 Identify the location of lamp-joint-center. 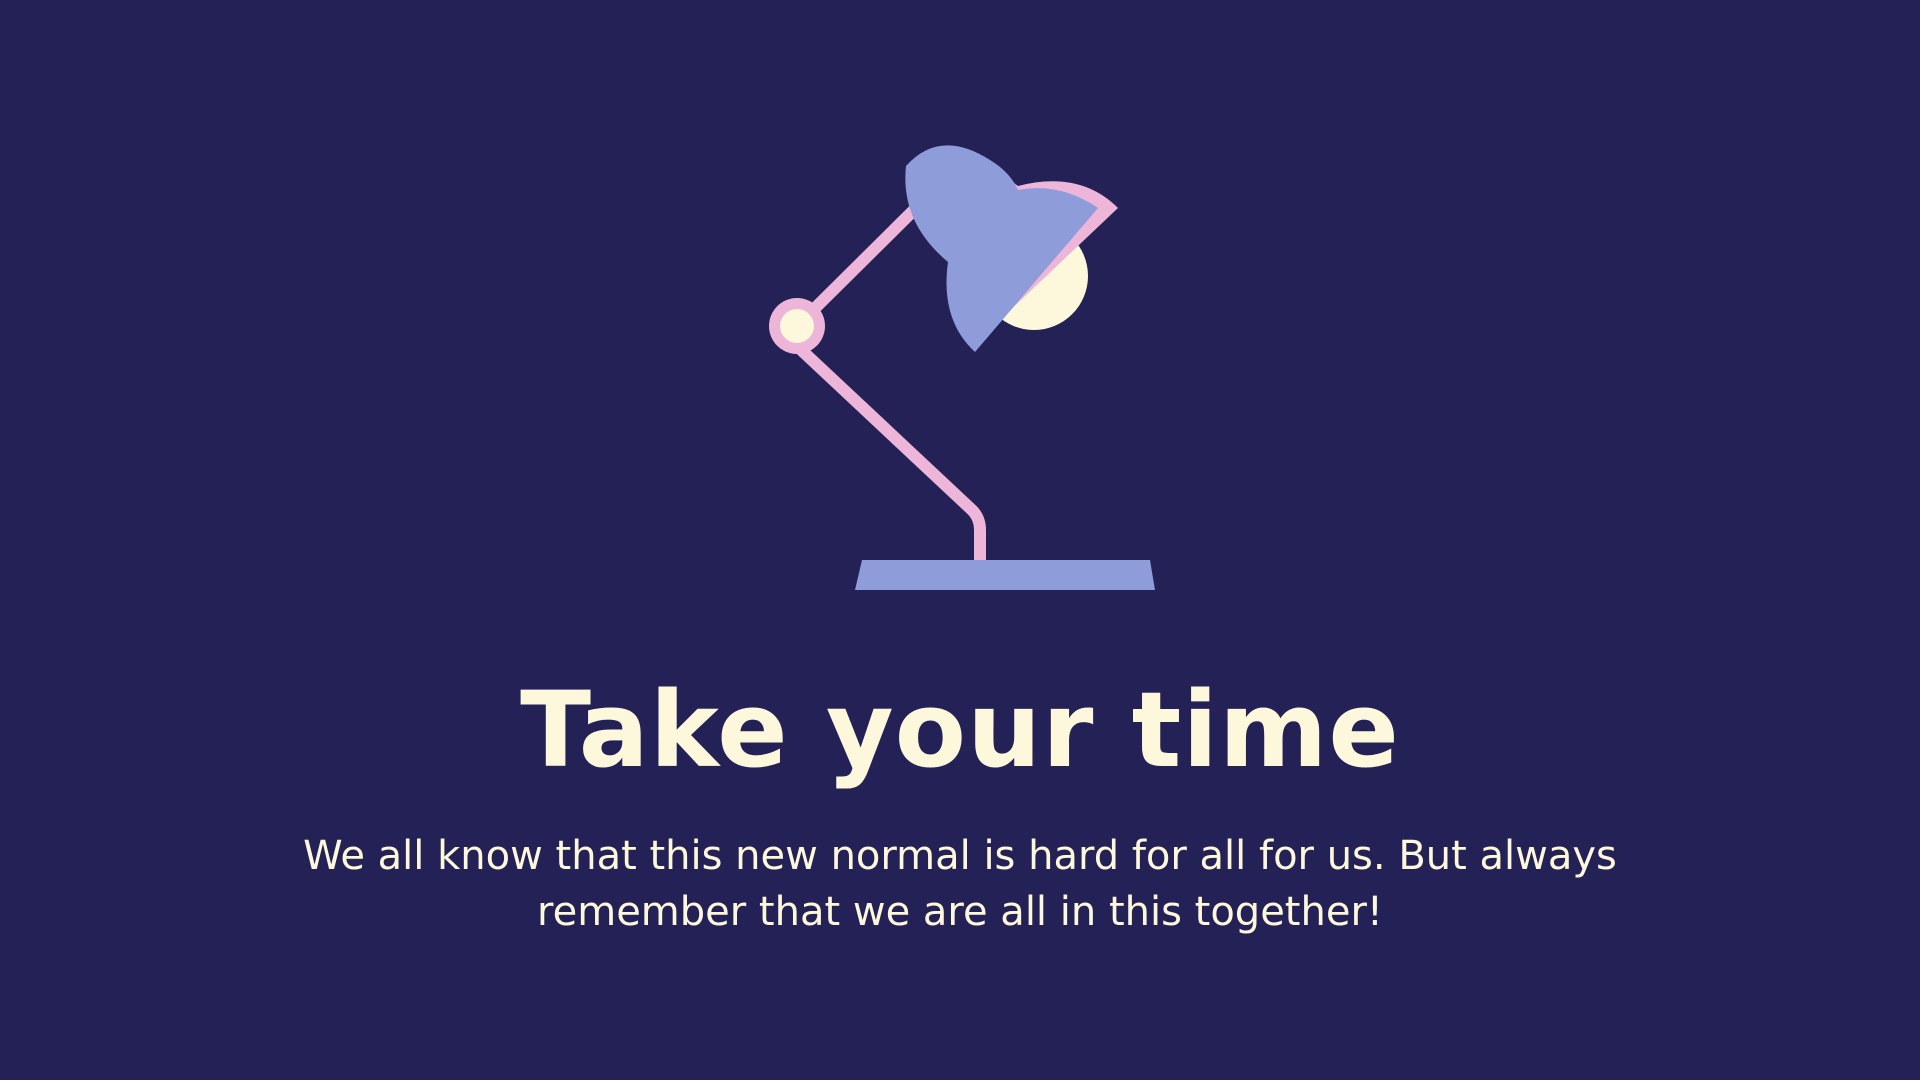
(797, 326).